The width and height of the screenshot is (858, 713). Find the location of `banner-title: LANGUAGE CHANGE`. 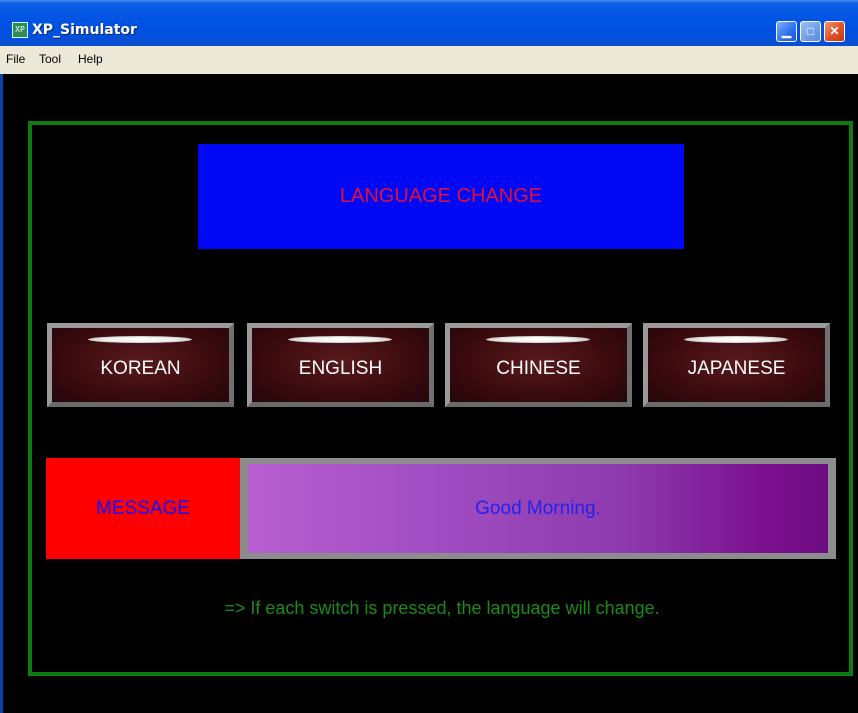

banner-title: LANGUAGE CHANGE is located at coordinates (441, 196).